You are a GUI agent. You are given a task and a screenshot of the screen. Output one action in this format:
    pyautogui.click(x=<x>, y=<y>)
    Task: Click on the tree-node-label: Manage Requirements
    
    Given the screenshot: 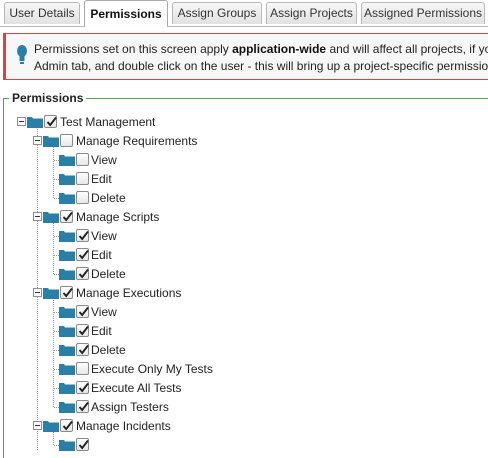 What is the action you would take?
    pyautogui.click(x=137, y=141)
    